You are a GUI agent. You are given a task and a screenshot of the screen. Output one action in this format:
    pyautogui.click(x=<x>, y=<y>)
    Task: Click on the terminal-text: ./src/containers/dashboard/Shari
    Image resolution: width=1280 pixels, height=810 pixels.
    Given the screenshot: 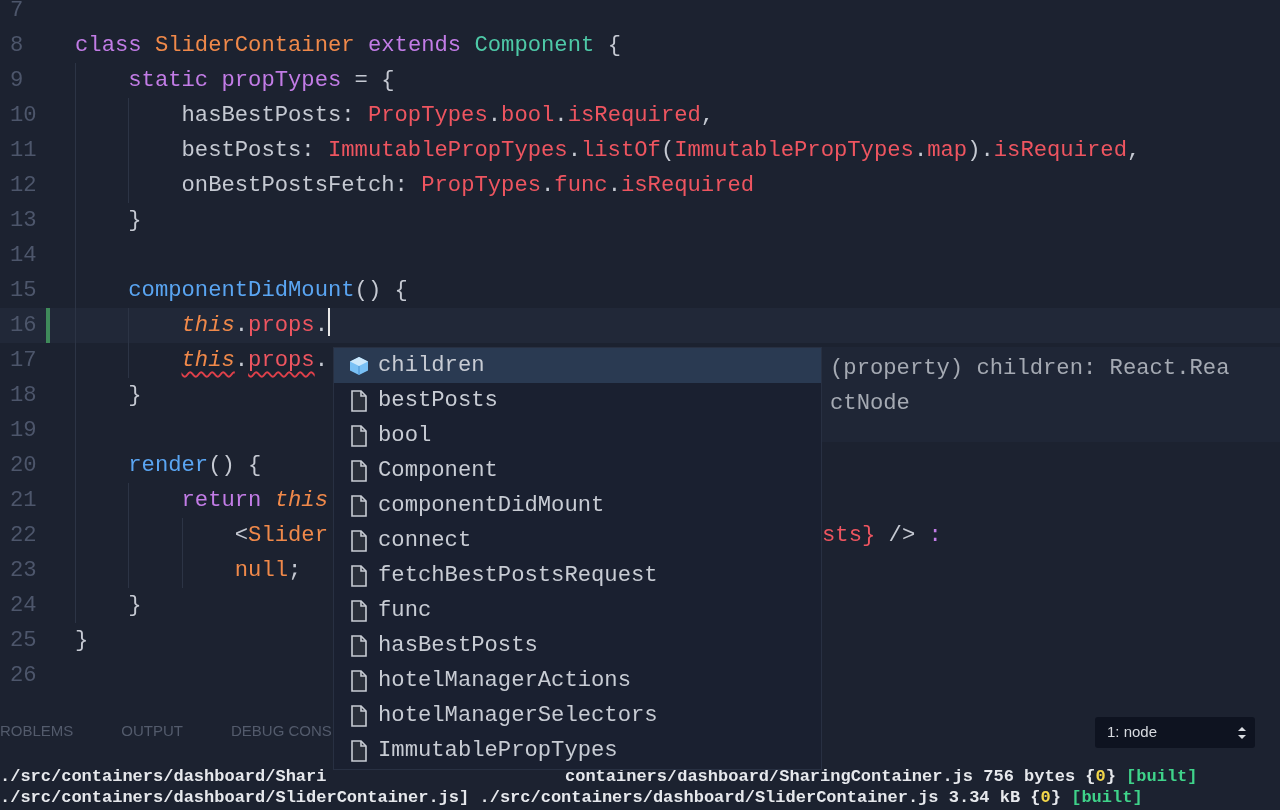 What is the action you would take?
    pyautogui.click(x=163, y=776)
    